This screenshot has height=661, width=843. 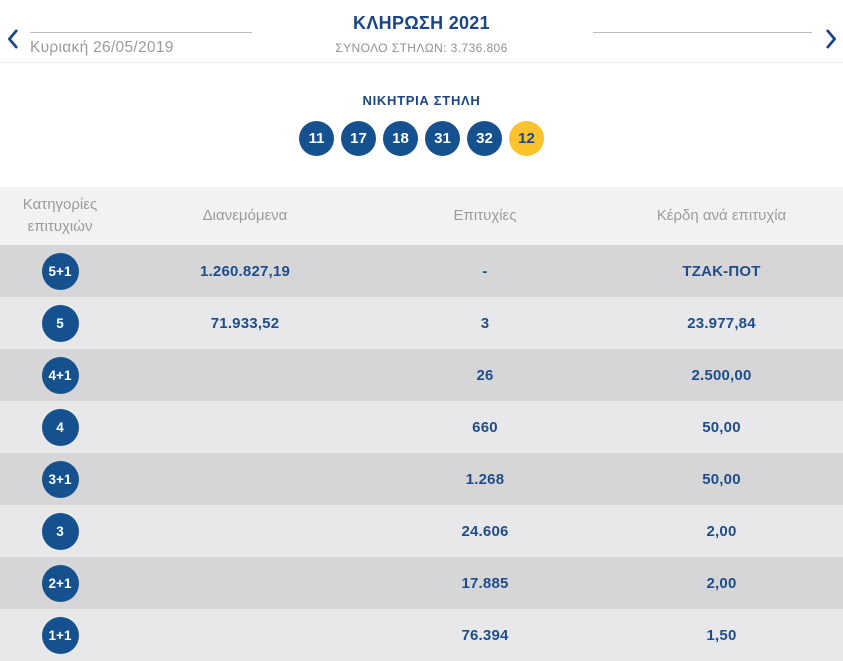 I want to click on chevron-left-icon, so click(x=12, y=39).